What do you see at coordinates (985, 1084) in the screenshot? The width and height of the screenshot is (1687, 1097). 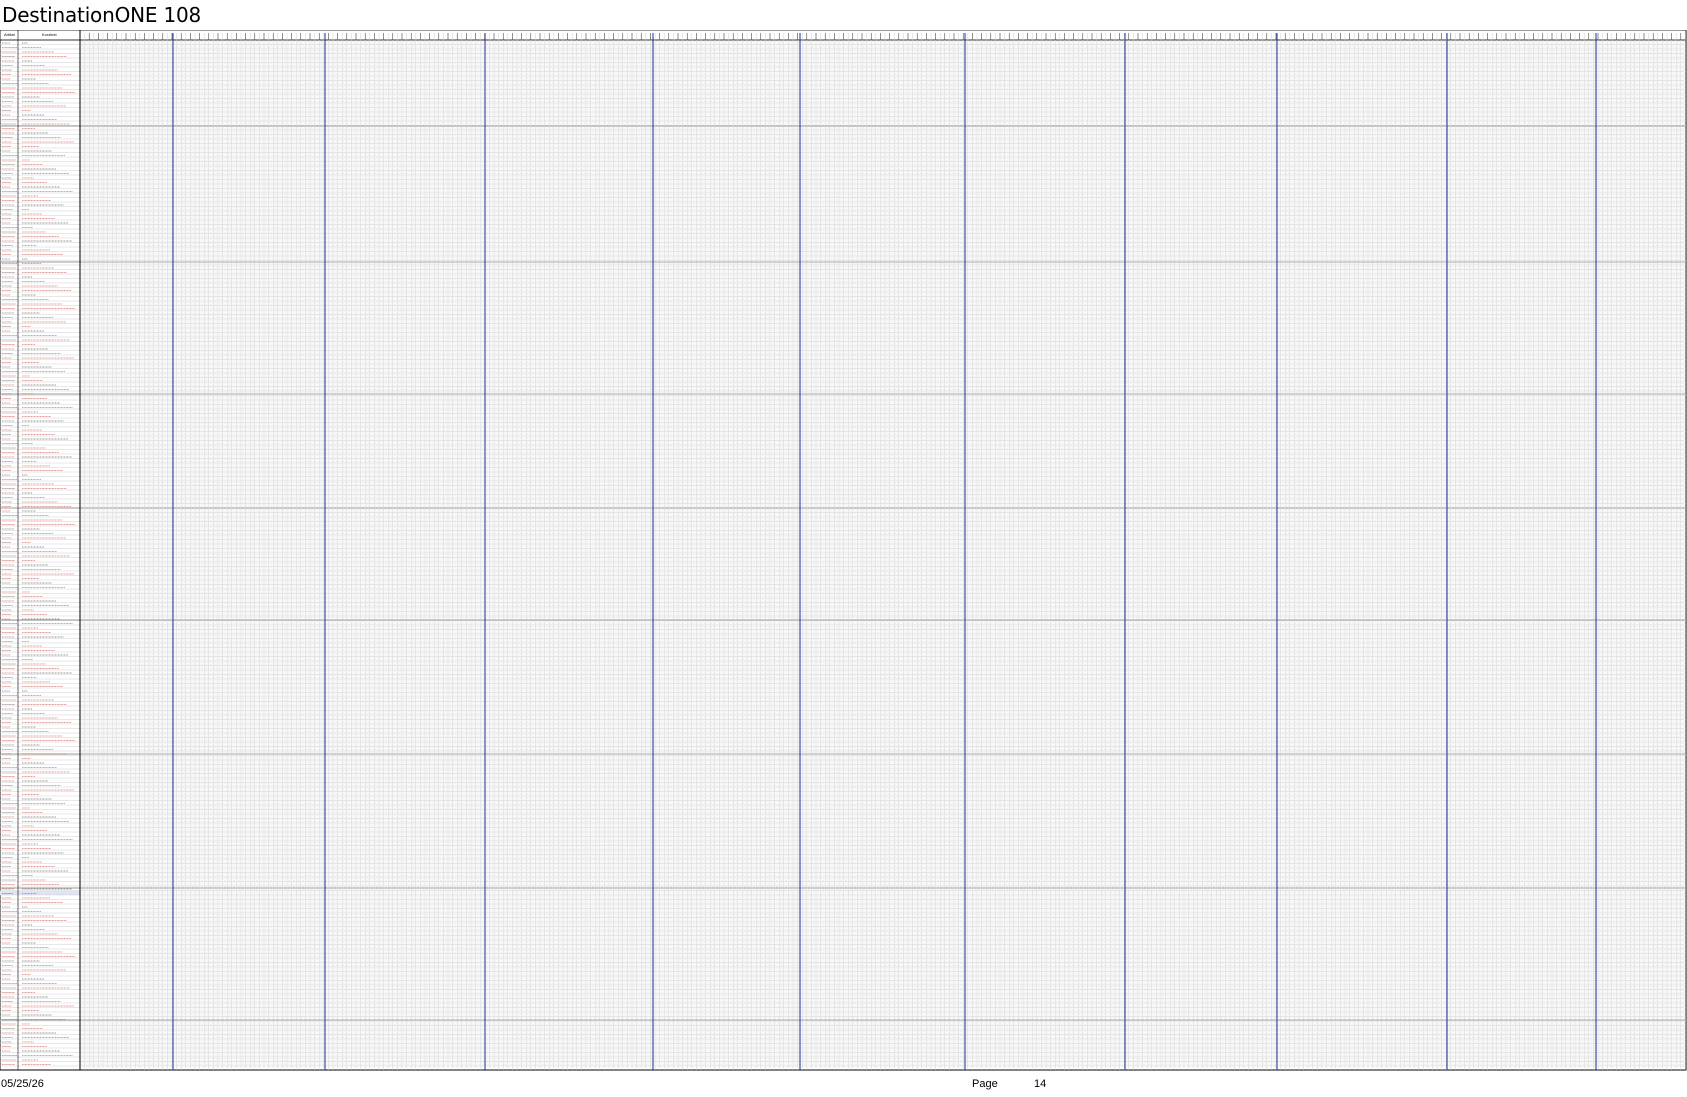 I see `footer-page-label: Page` at bounding box center [985, 1084].